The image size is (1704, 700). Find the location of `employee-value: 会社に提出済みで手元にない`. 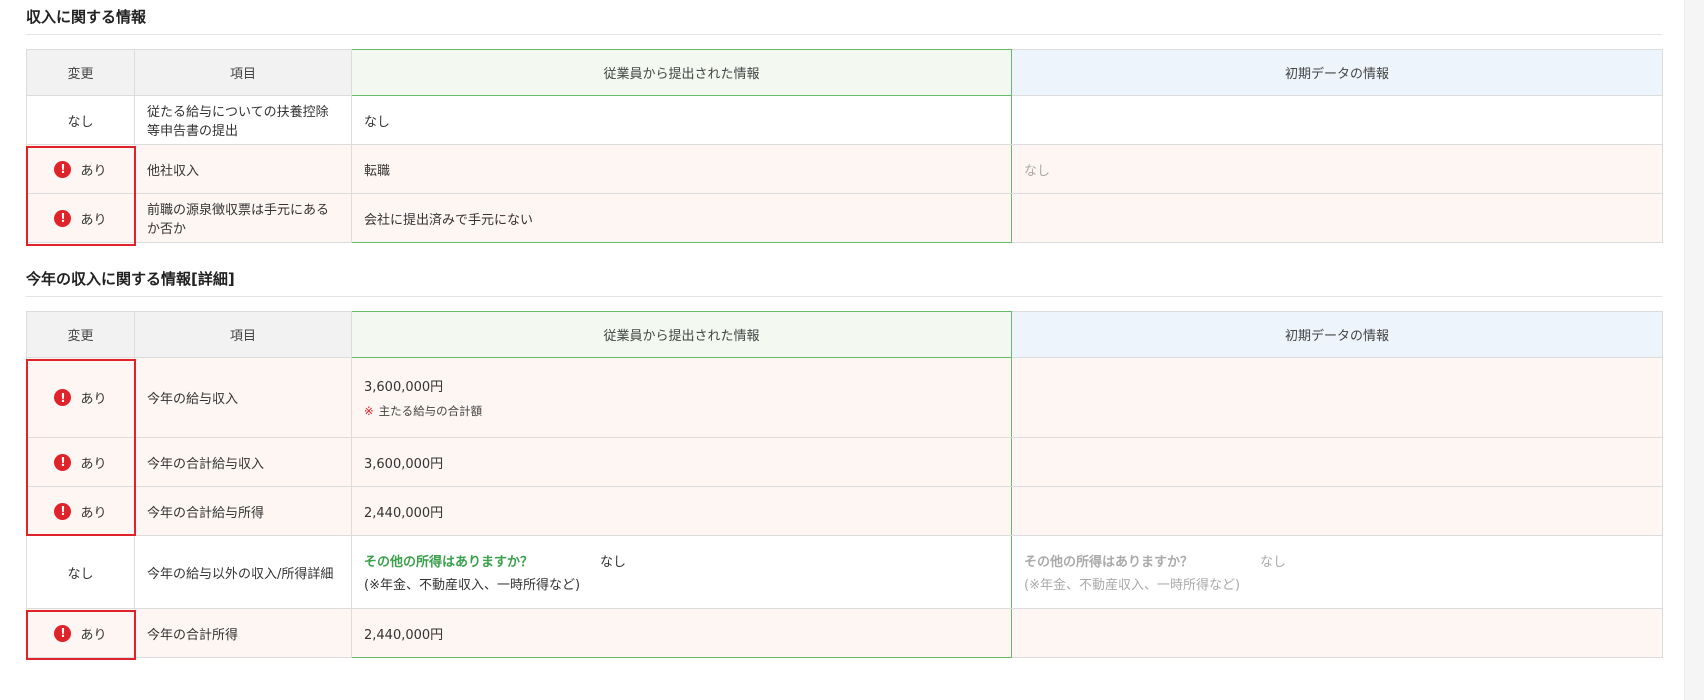

employee-value: 会社に提出済みで手元にない is located at coordinates (681, 218).